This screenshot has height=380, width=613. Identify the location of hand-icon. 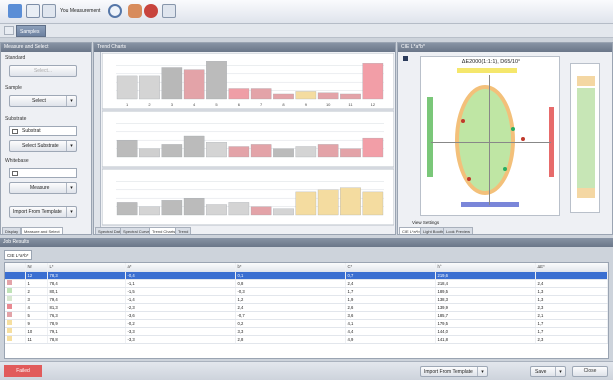
(135, 11).